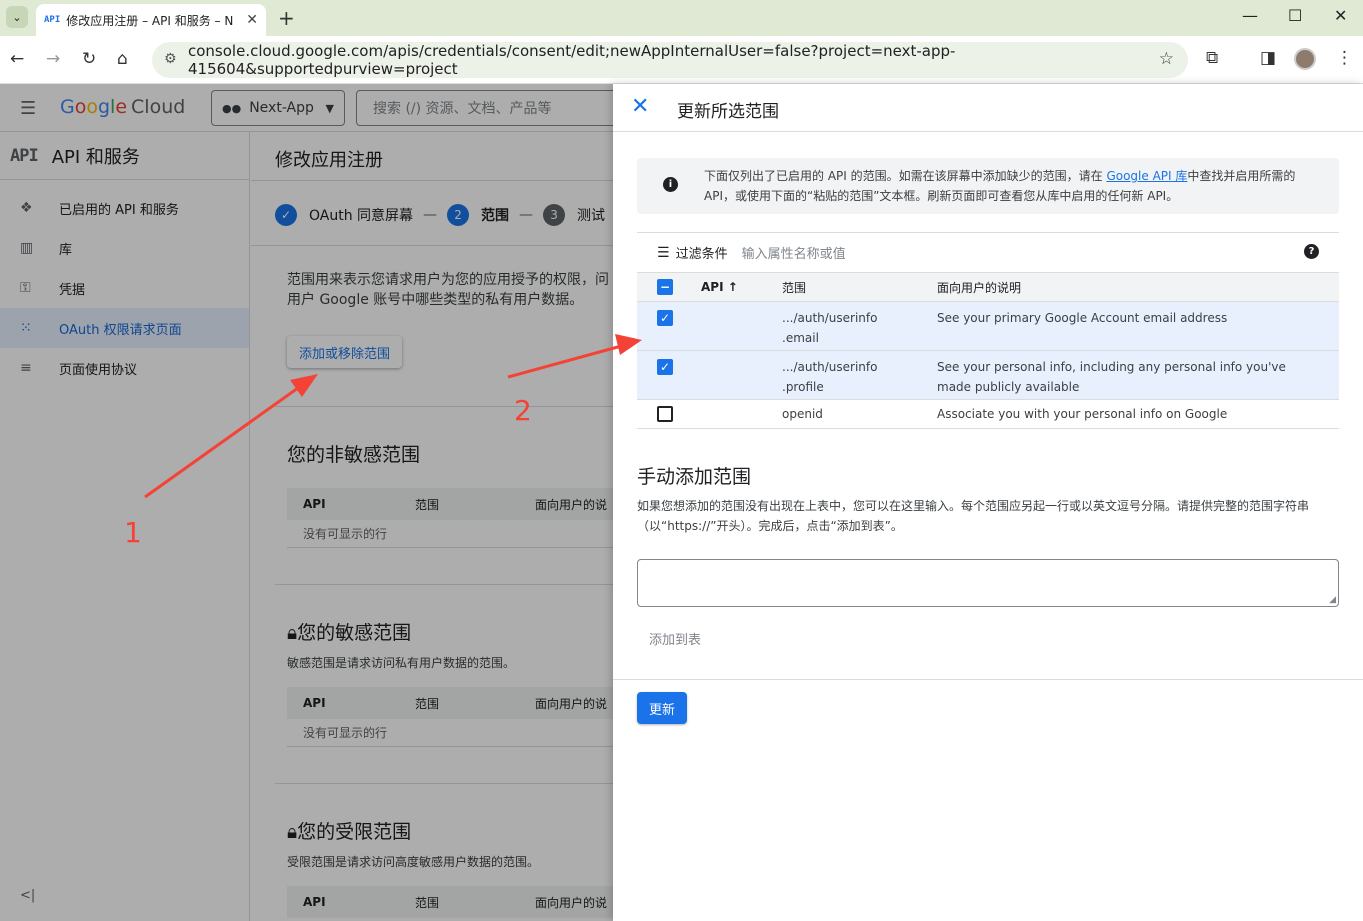  Describe the element at coordinates (988, 252) in the screenshot. I see `filter-bar: ☰ 过滤条件 输入属性名称或值 ?` at that location.